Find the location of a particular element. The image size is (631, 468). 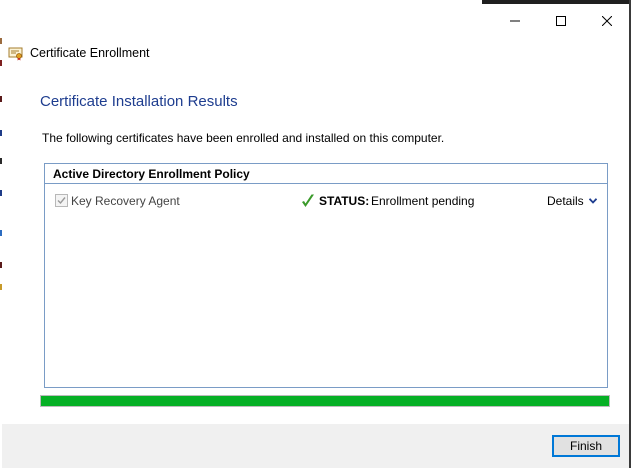

status-value: Enrollment pending is located at coordinates (423, 201).